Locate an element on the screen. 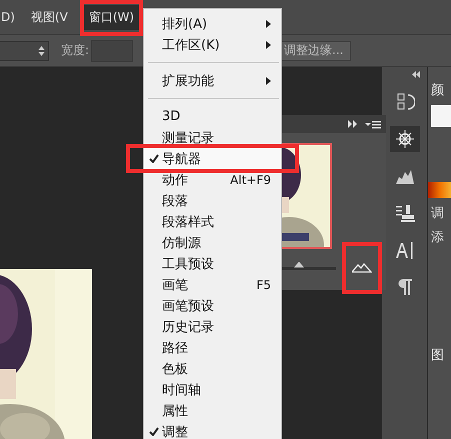  menu-item: 色板 is located at coordinates (212, 368).